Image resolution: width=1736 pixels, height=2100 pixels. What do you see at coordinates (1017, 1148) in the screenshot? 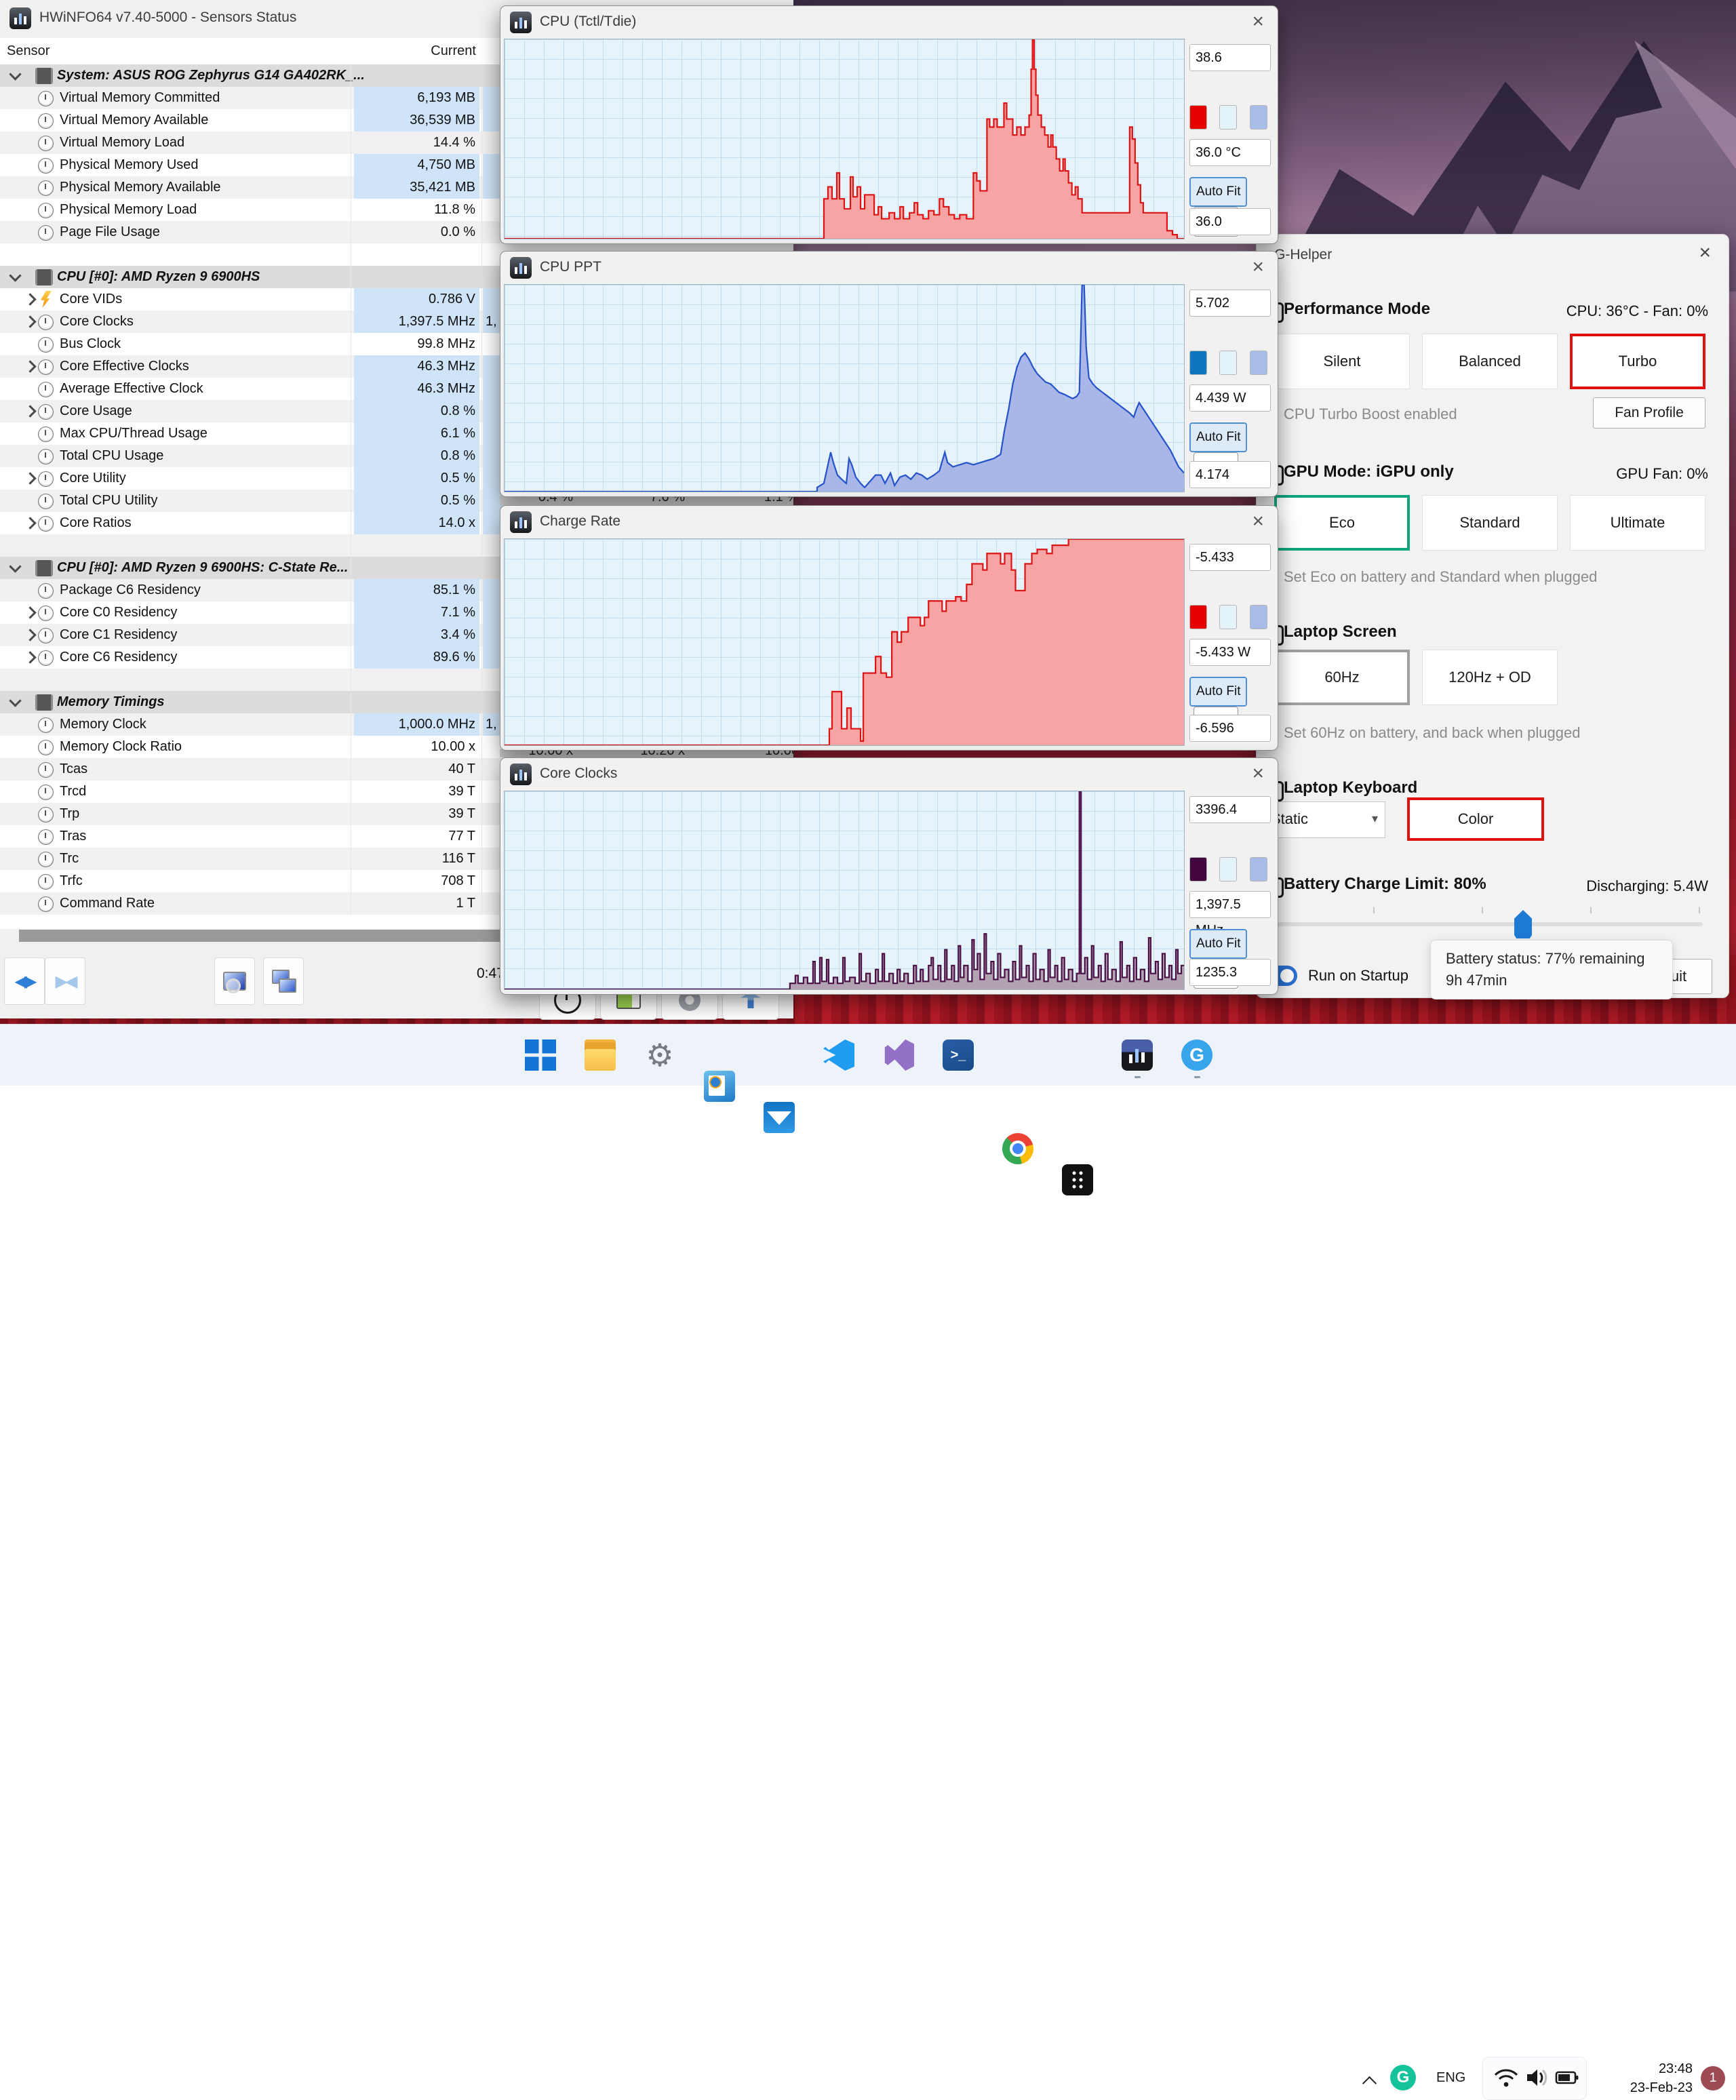
I see `chrome-icon` at bounding box center [1017, 1148].